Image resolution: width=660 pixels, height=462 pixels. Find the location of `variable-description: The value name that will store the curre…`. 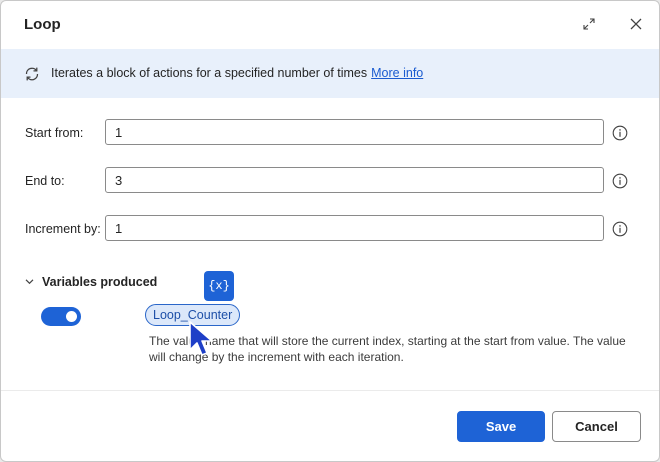

variable-description: The value name that will store the curre… is located at coordinates (387, 349).